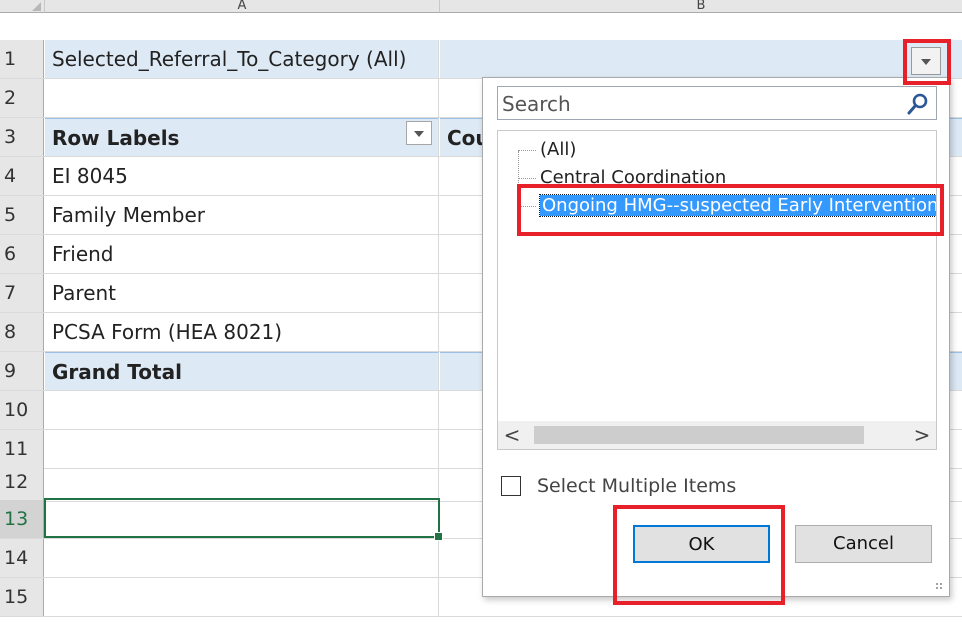 This screenshot has height=627, width=962. I want to click on list-item-all: (All), so click(547, 150).